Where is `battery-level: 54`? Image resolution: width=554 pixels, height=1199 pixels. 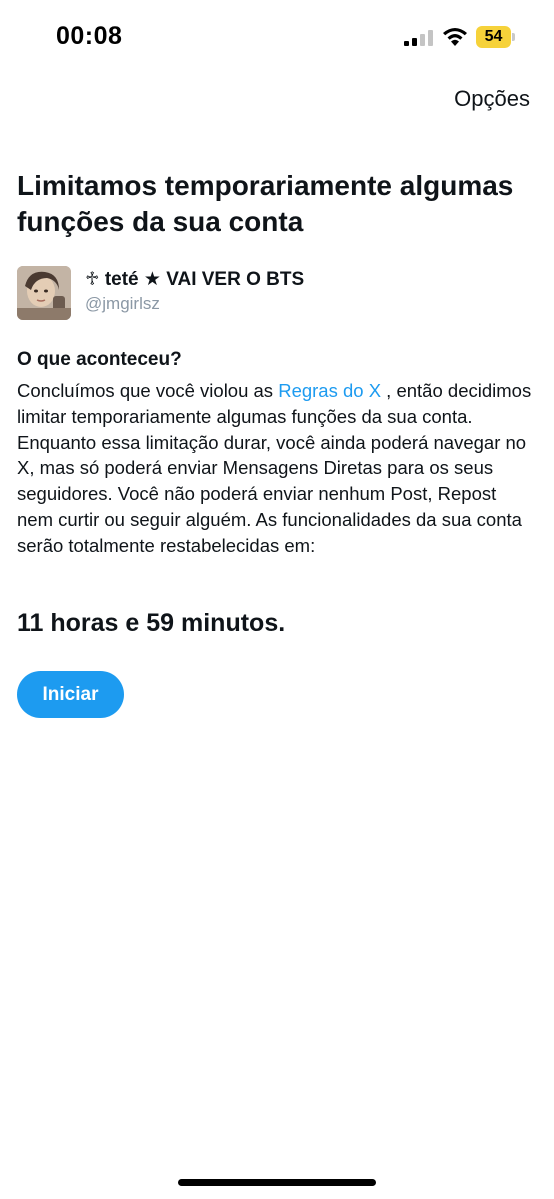
battery-level: 54 is located at coordinates (493, 36).